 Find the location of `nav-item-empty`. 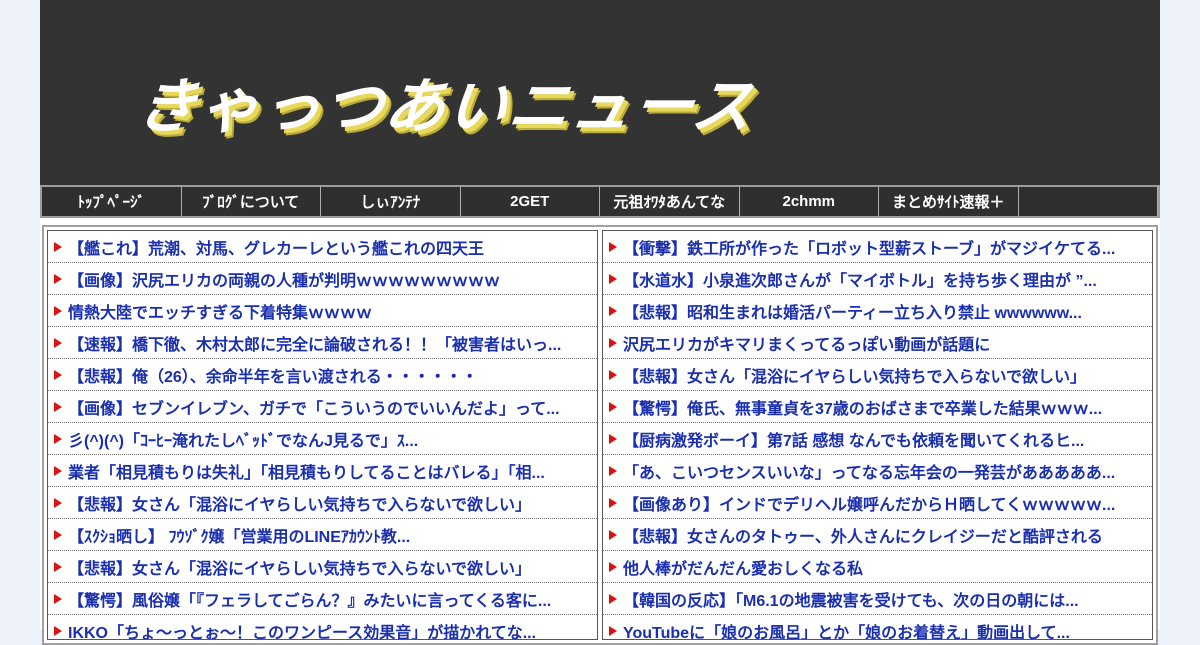

nav-item-empty is located at coordinates (1088, 201).